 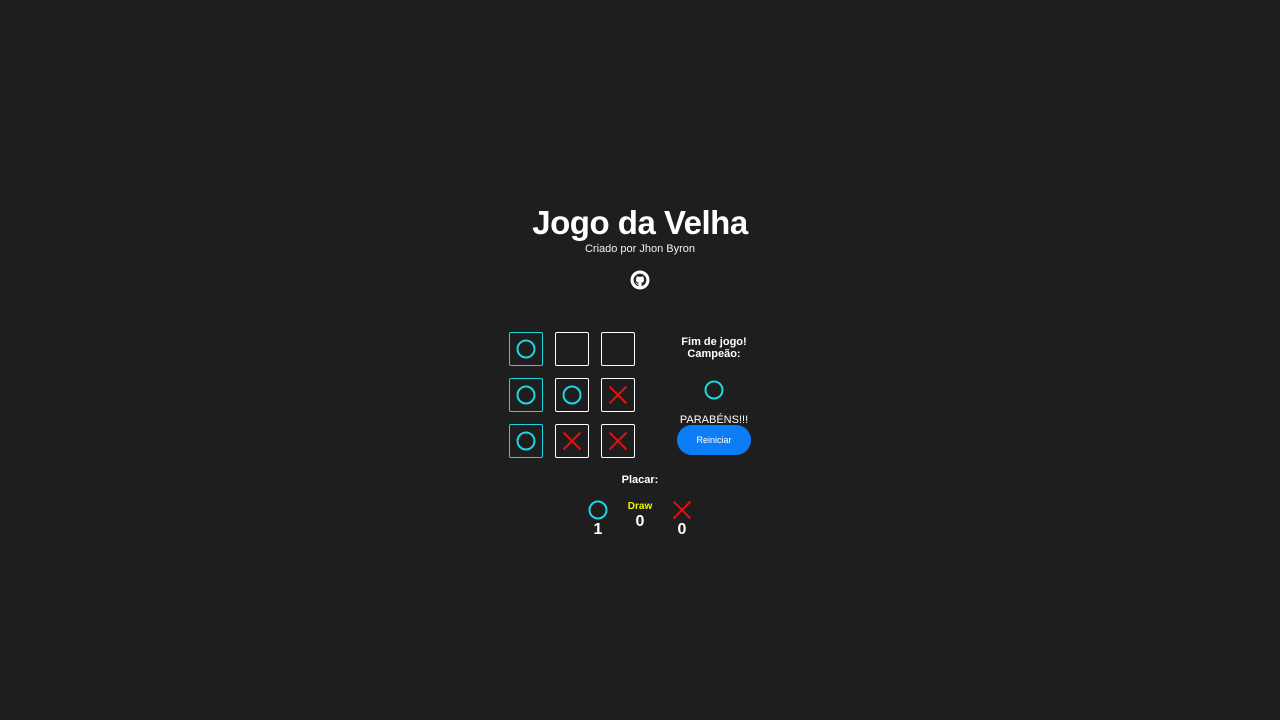 I want to click on author-credit: Criado por Jhon Byron, so click(x=640, y=249).